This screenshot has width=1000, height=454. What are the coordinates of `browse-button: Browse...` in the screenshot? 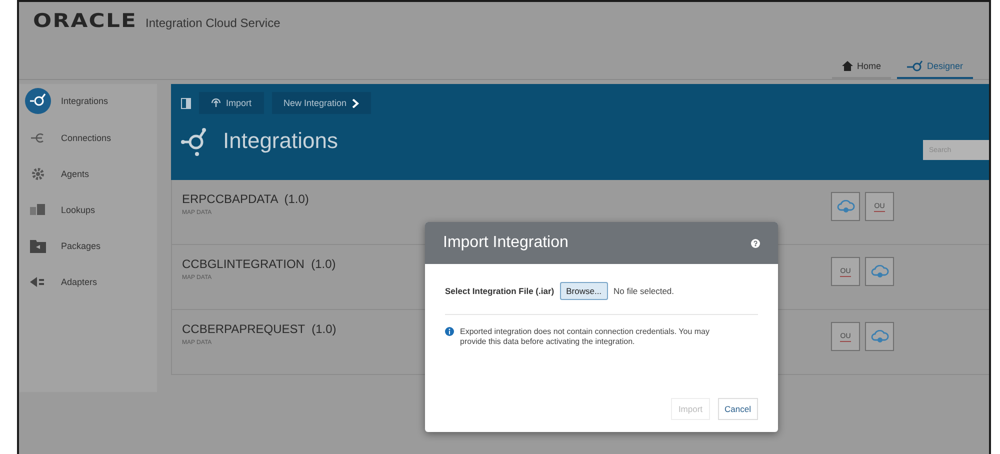 It's located at (584, 291).